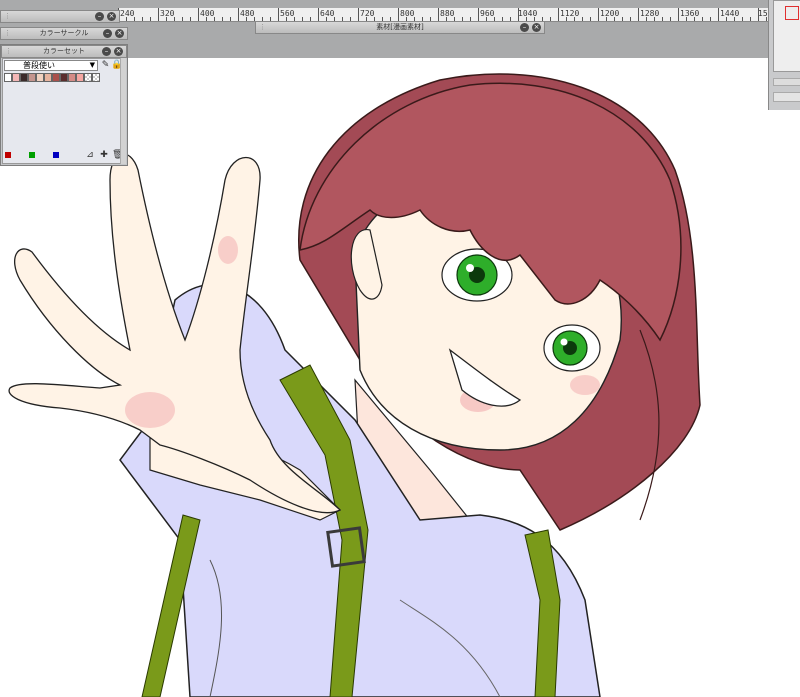 This screenshot has height=697, width=800. I want to click on swatch-row, so click(52, 77).